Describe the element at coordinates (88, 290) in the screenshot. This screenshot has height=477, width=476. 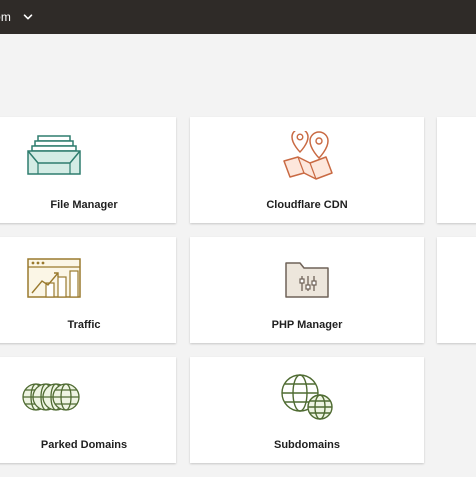
I see `tool-card-traffic: Traffic` at that location.